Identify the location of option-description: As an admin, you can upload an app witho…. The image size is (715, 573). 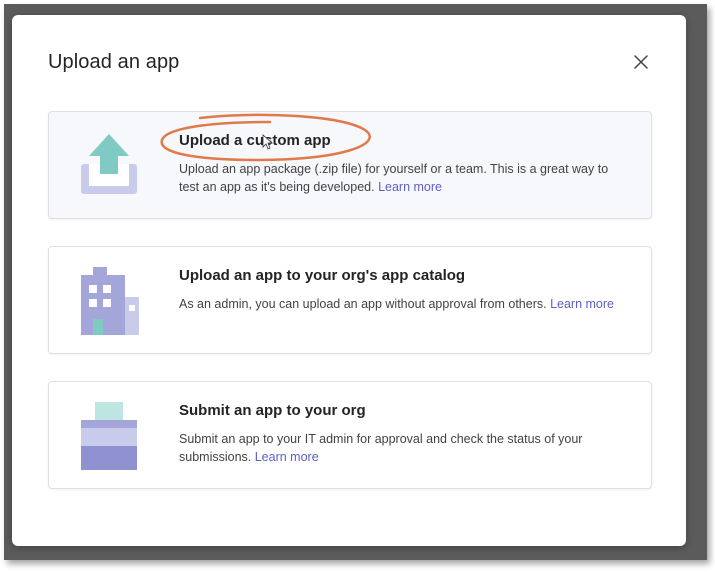
(405, 304).